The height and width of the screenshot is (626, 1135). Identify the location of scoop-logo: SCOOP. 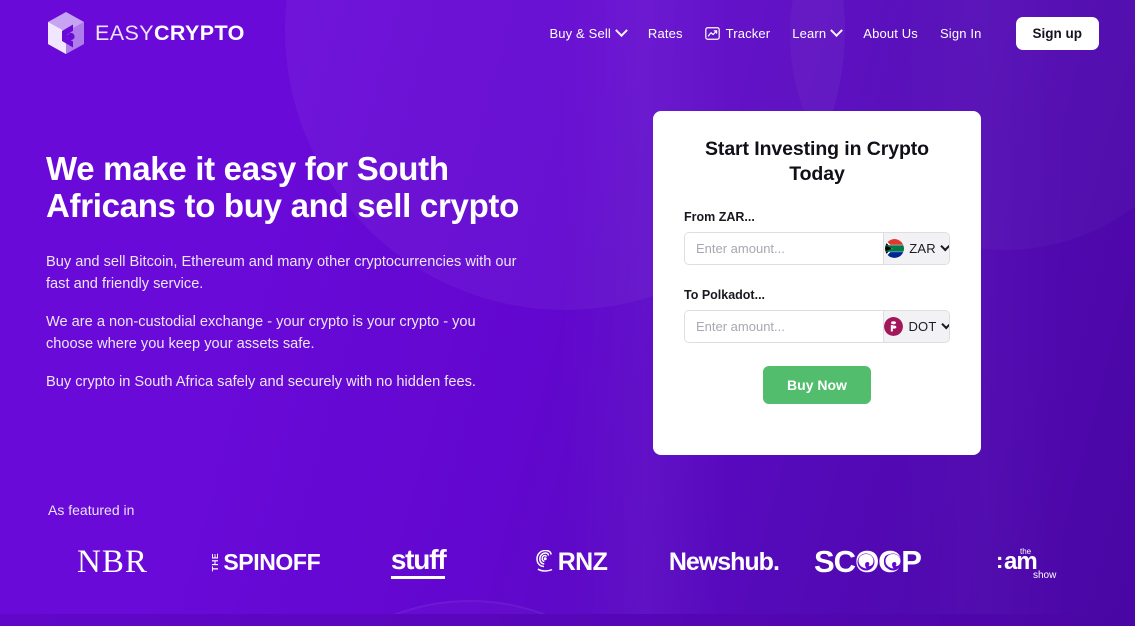
(868, 562).